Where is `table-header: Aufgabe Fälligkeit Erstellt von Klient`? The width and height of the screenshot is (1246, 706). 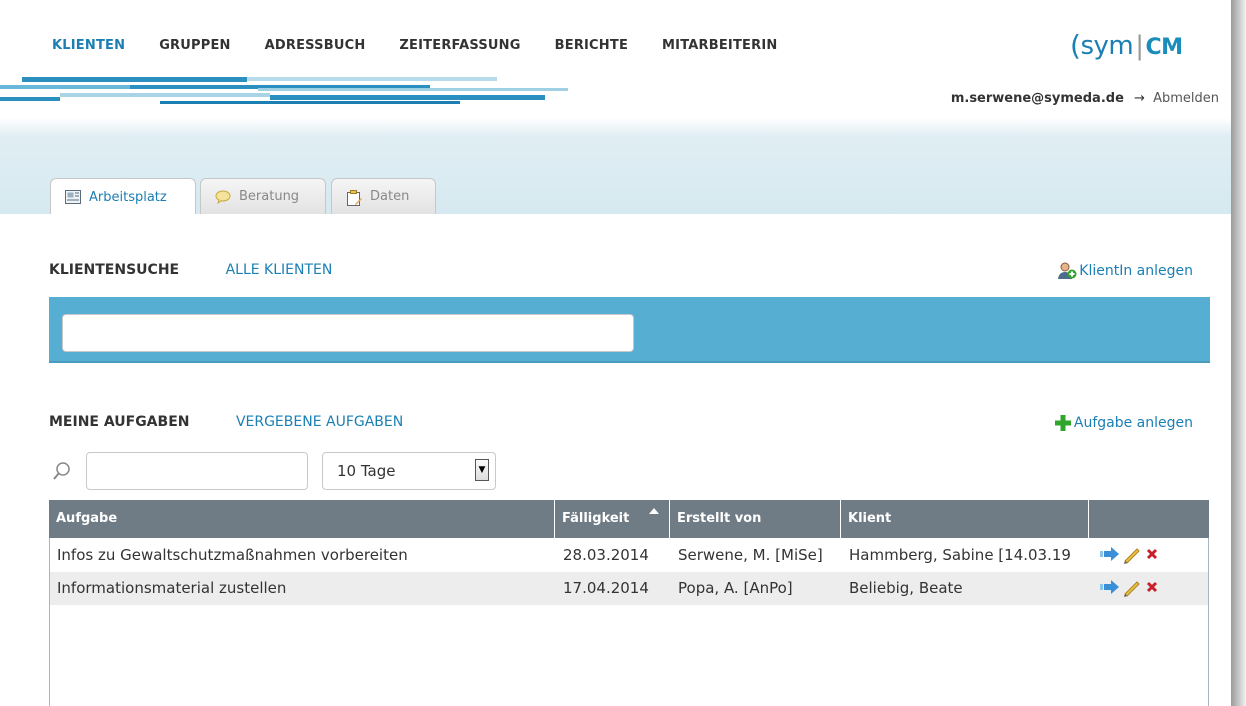 table-header: Aufgabe Fälligkeit Erstellt von Klient is located at coordinates (629, 519).